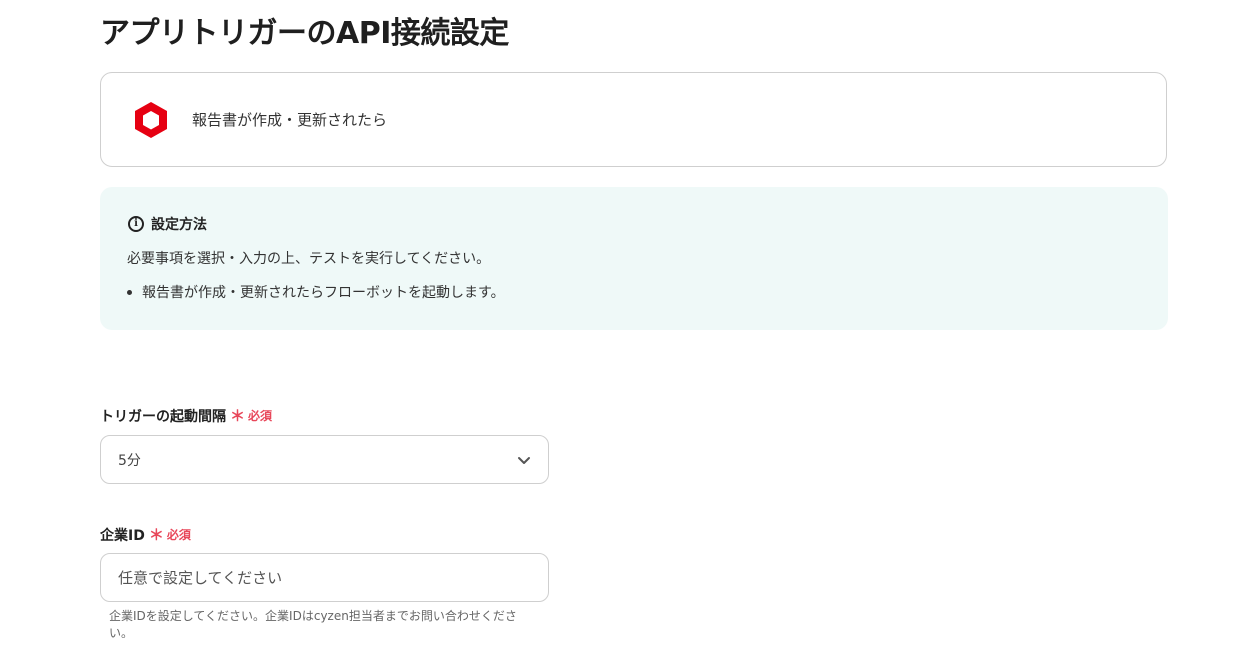 The height and width of the screenshot is (665, 1238). I want to click on company-id-help-text: 企業IDを設定してください。企業IDはcyzen担当者までお問い合わせください。, so click(313, 624).